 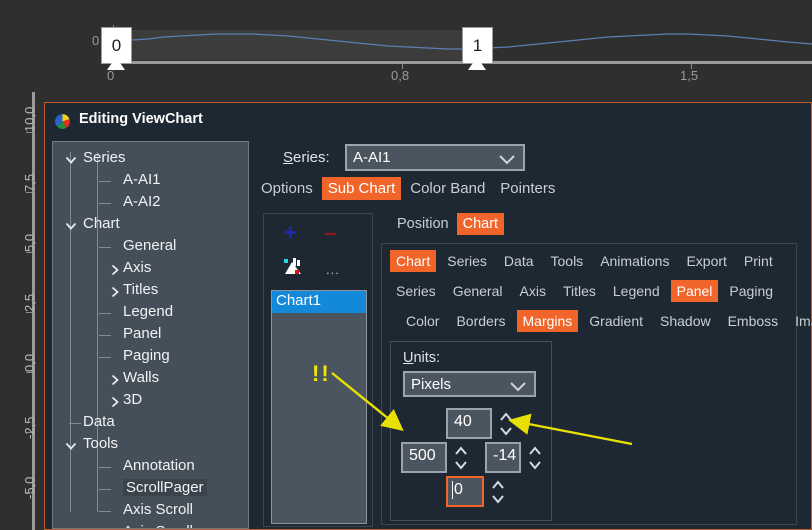 What do you see at coordinates (694, 291) in the screenshot?
I see `tab-panel: Panel` at bounding box center [694, 291].